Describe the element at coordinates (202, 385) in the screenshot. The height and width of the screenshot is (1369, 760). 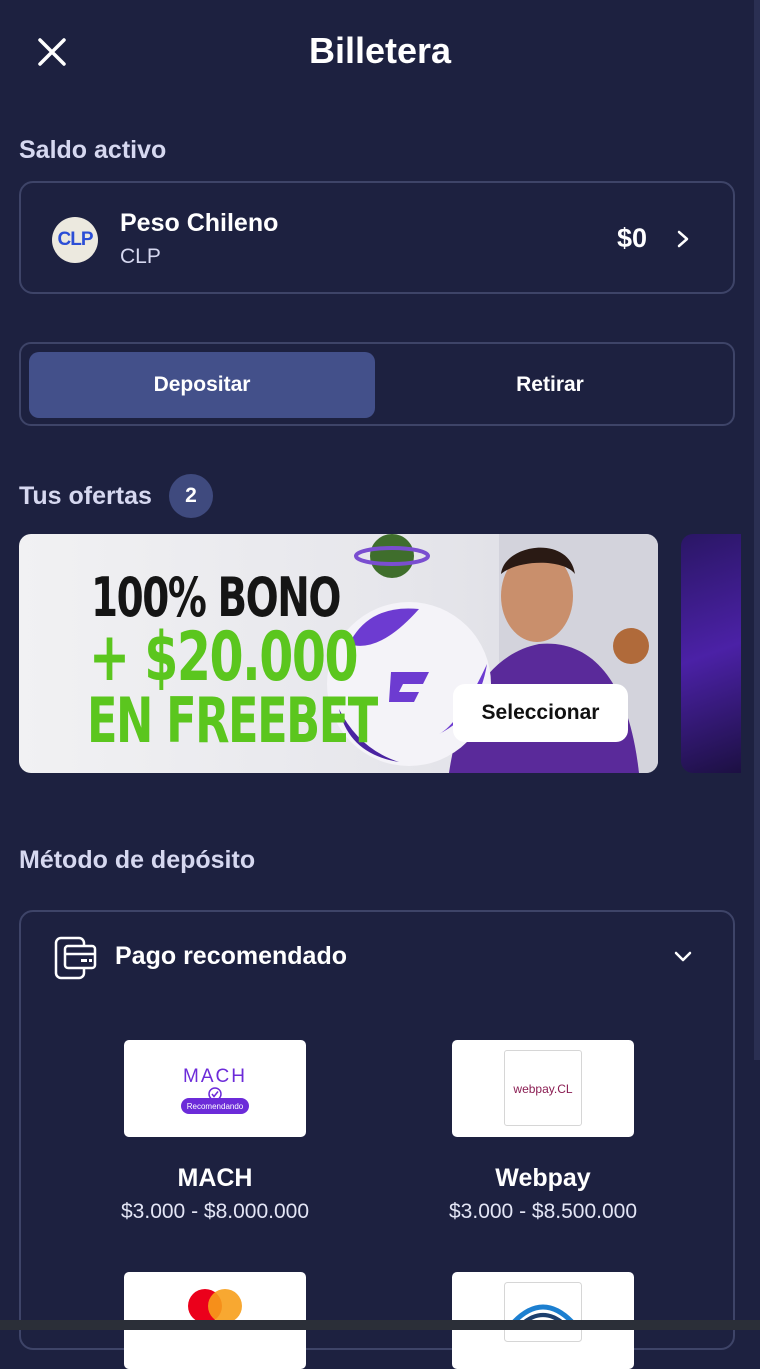
I see `tab-depositar: Depositar` at that location.